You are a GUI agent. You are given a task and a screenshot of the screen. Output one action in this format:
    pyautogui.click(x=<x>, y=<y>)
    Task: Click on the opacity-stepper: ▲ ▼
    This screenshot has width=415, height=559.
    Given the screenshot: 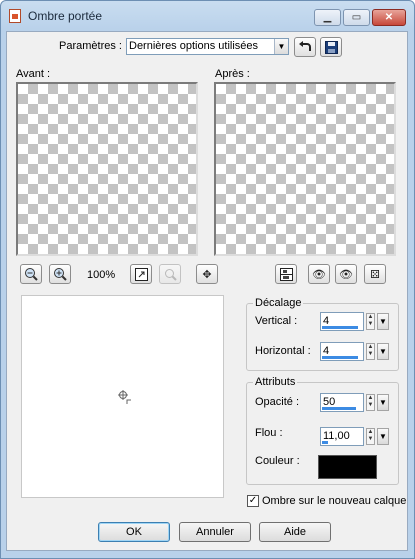 What is the action you would take?
    pyautogui.click(x=370, y=402)
    